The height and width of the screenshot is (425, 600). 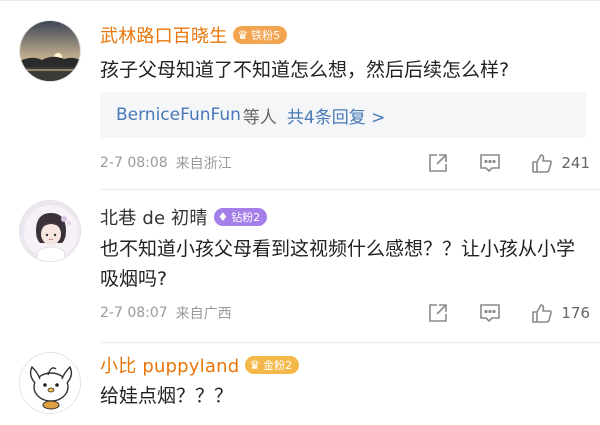 What do you see at coordinates (560, 163) in the screenshot?
I see `like-button: 241` at bounding box center [560, 163].